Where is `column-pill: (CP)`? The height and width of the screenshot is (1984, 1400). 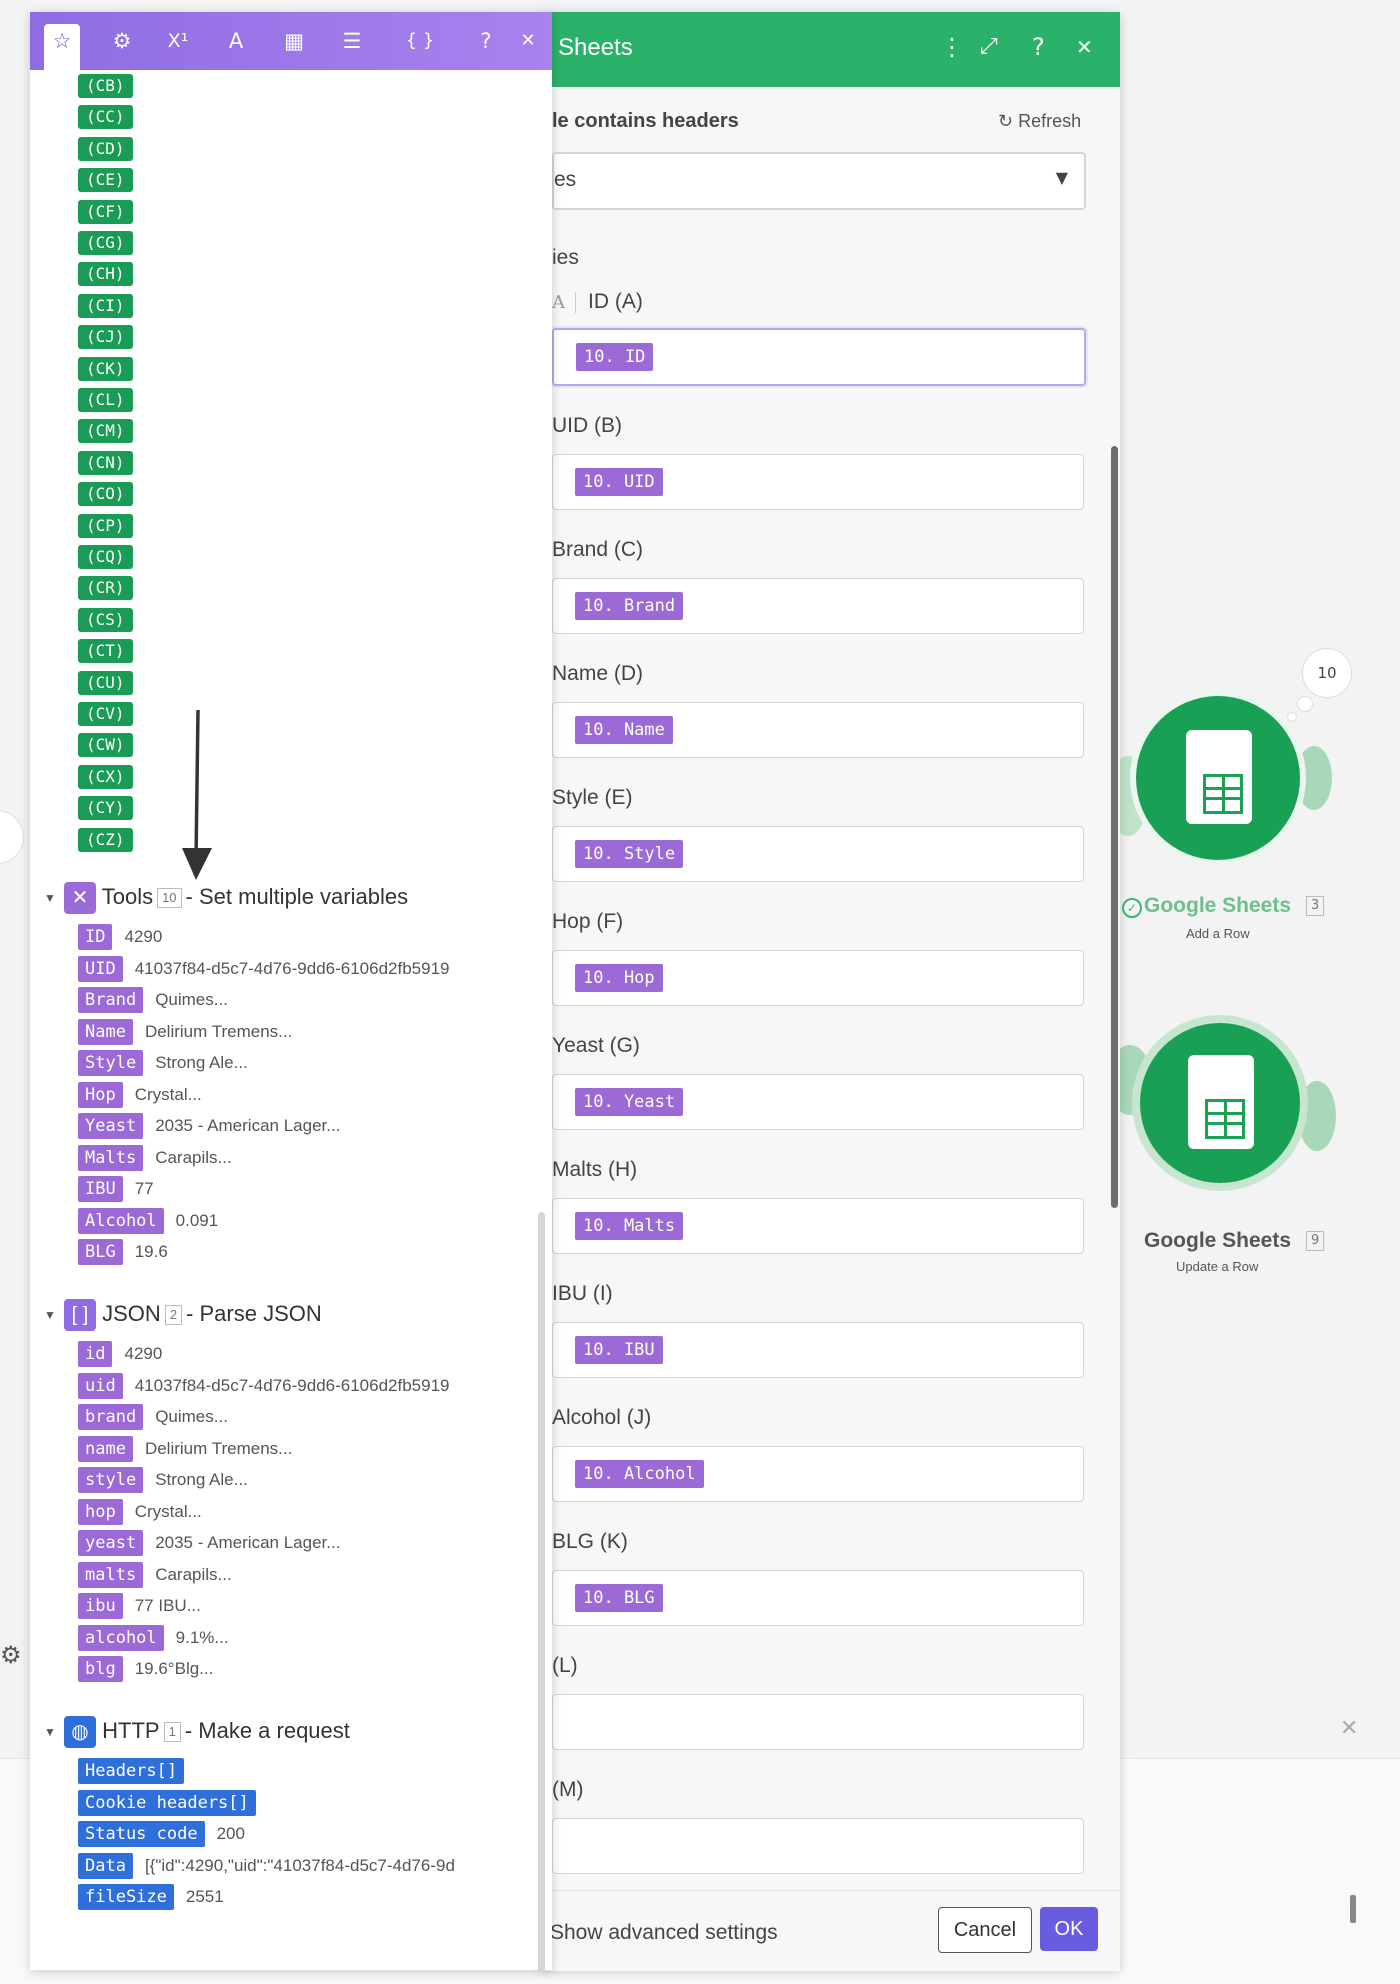
column-pill: (CP) is located at coordinates (105, 525).